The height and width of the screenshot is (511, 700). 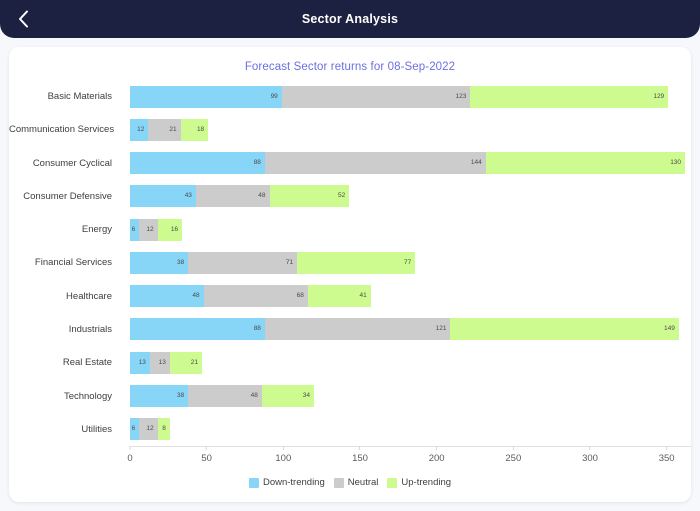 I want to click on bar-track: 43 48 52, so click(x=406, y=196).